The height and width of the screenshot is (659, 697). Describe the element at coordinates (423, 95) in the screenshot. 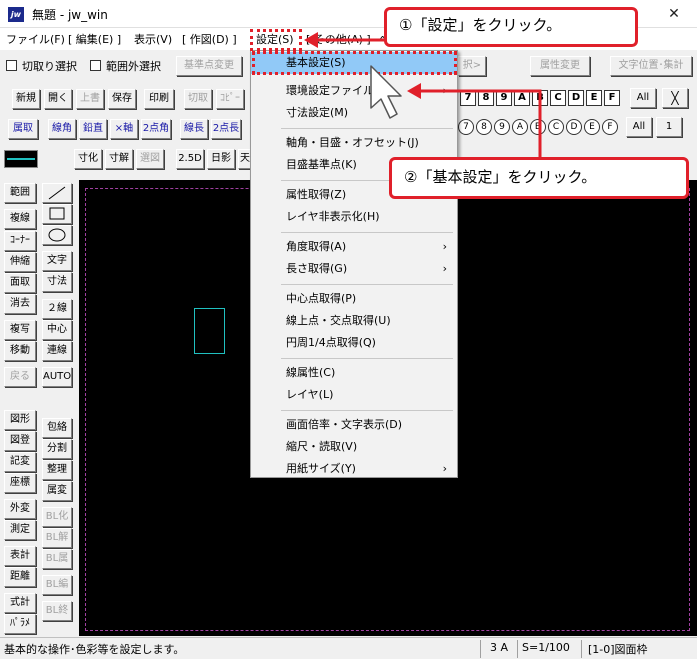

I see `annotation-arrows` at that location.